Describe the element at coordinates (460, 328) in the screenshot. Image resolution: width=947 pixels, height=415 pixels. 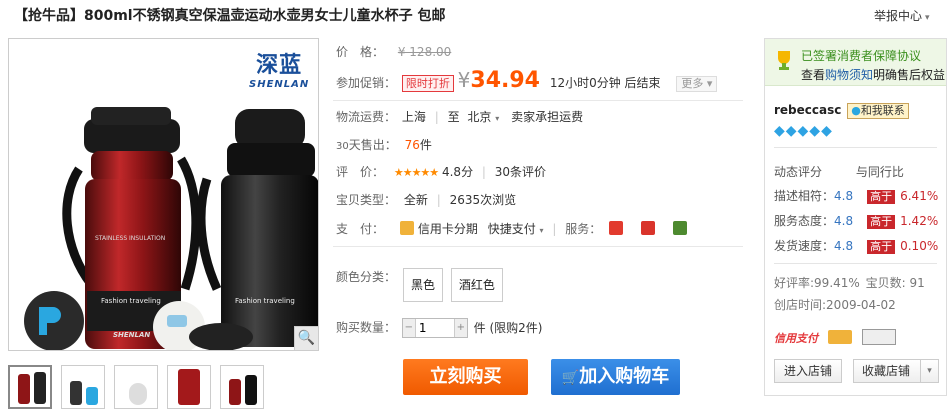
I see `increment-button: +` at that location.